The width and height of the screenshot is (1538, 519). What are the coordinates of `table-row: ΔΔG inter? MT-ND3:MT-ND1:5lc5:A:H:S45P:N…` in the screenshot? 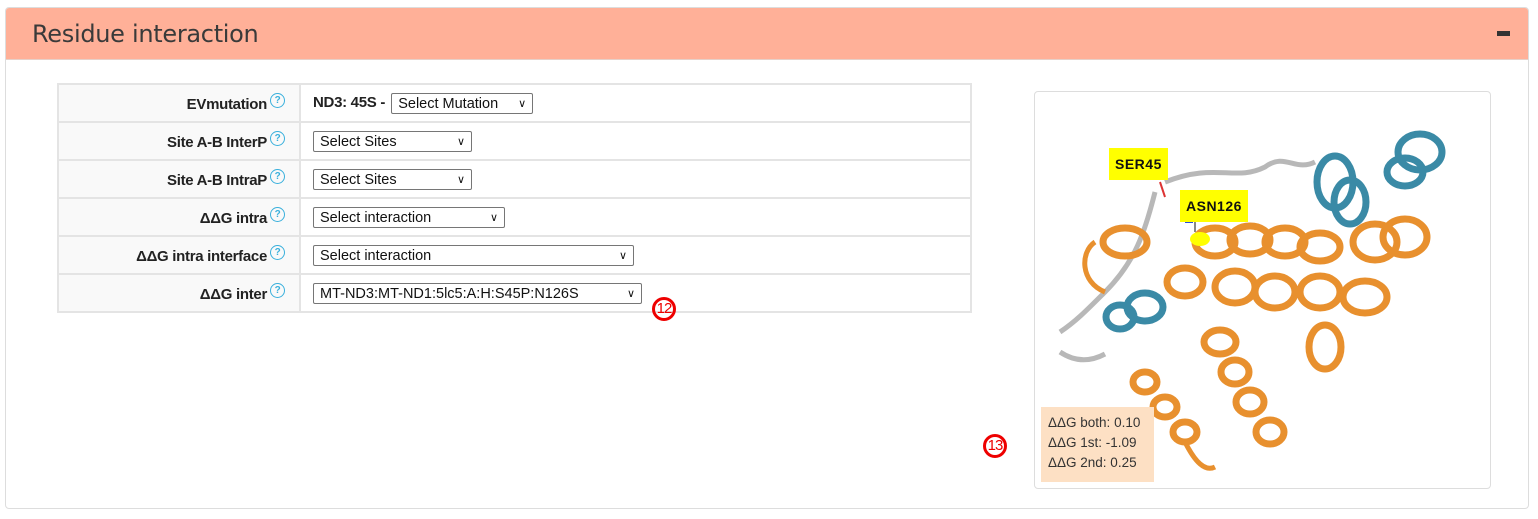 It's located at (514, 293).